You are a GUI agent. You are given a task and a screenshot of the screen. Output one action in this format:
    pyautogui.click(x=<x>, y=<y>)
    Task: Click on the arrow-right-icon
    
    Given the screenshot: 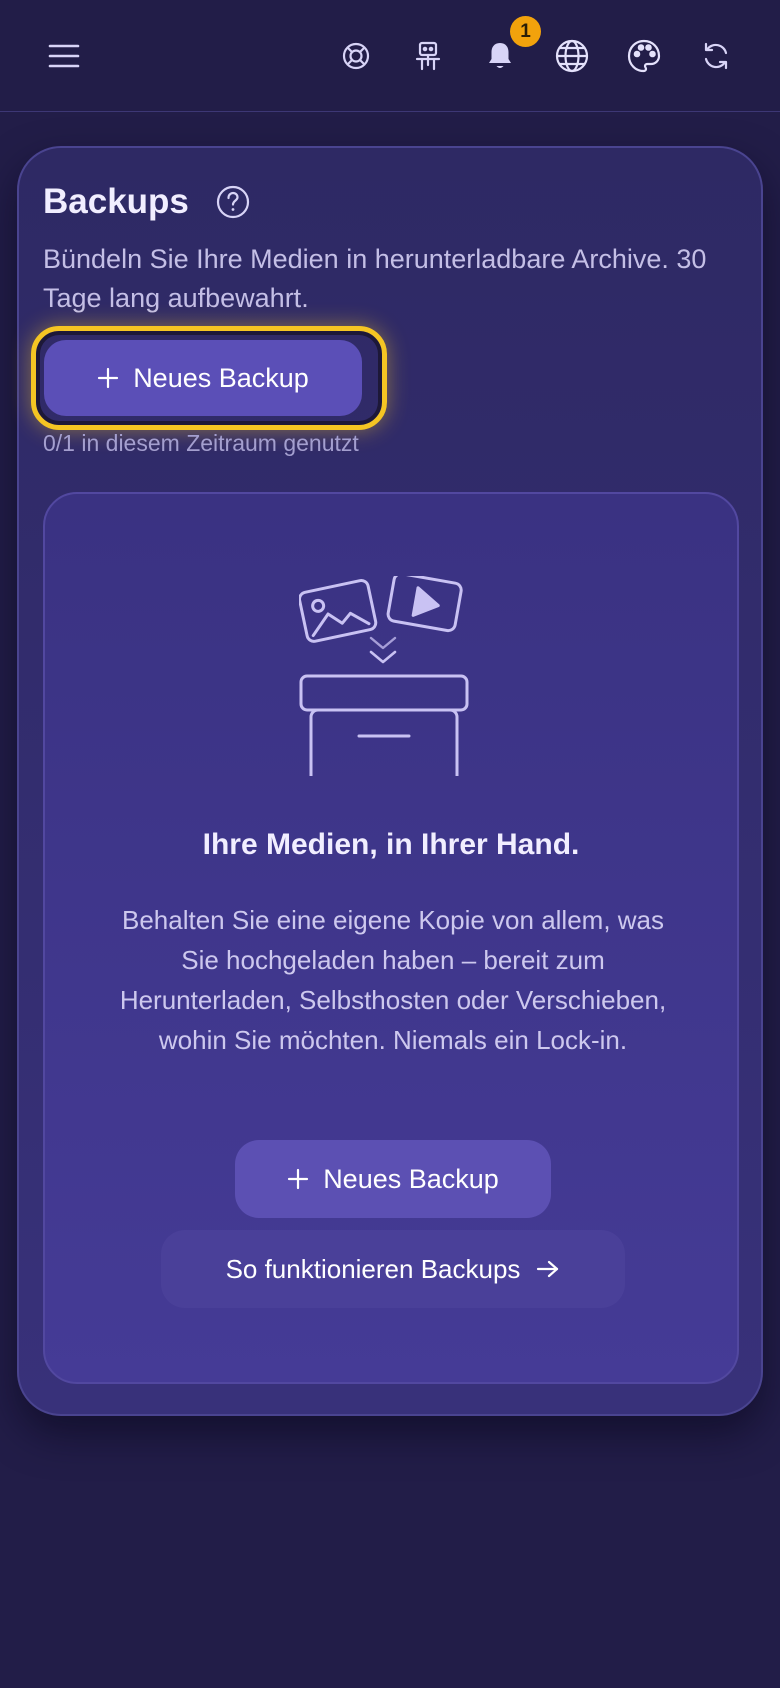 What is the action you would take?
    pyautogui.click(x=548, y=1269)
    